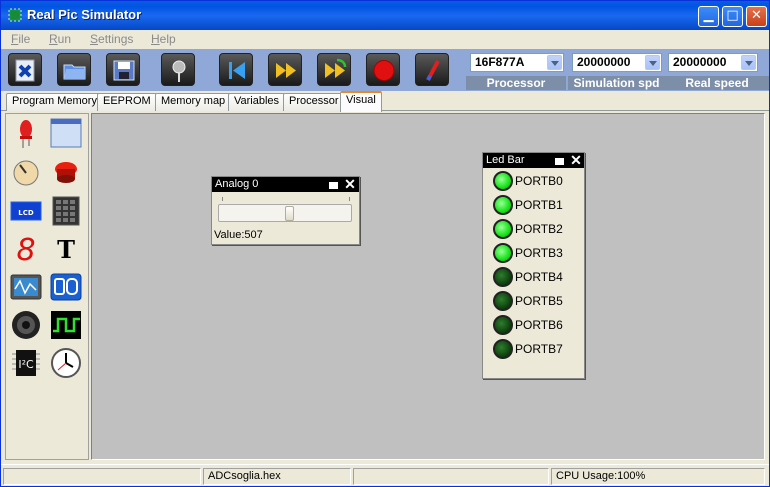 This screenshot has height=487, width=770. I want to click on menu-file: File, so click(20, 39).